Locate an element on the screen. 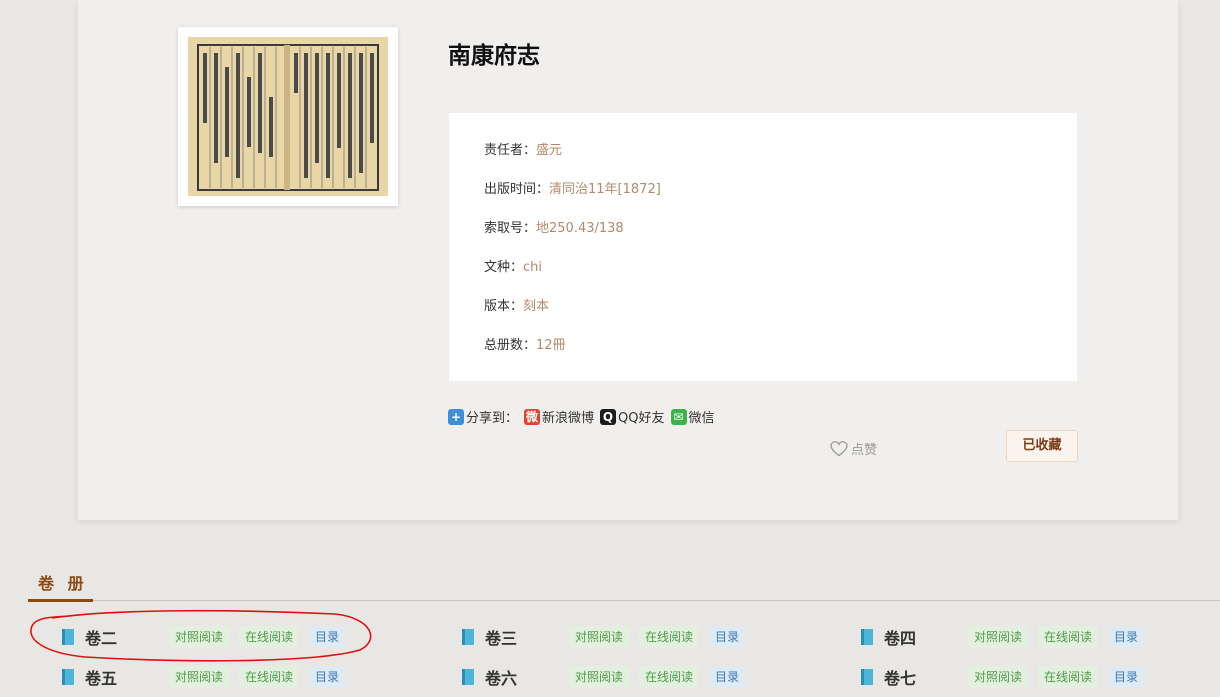 The width and height of the screenshot is (1220, 697). meta-responsible: 责任者：盛元 is located at coordinates (523, 148).